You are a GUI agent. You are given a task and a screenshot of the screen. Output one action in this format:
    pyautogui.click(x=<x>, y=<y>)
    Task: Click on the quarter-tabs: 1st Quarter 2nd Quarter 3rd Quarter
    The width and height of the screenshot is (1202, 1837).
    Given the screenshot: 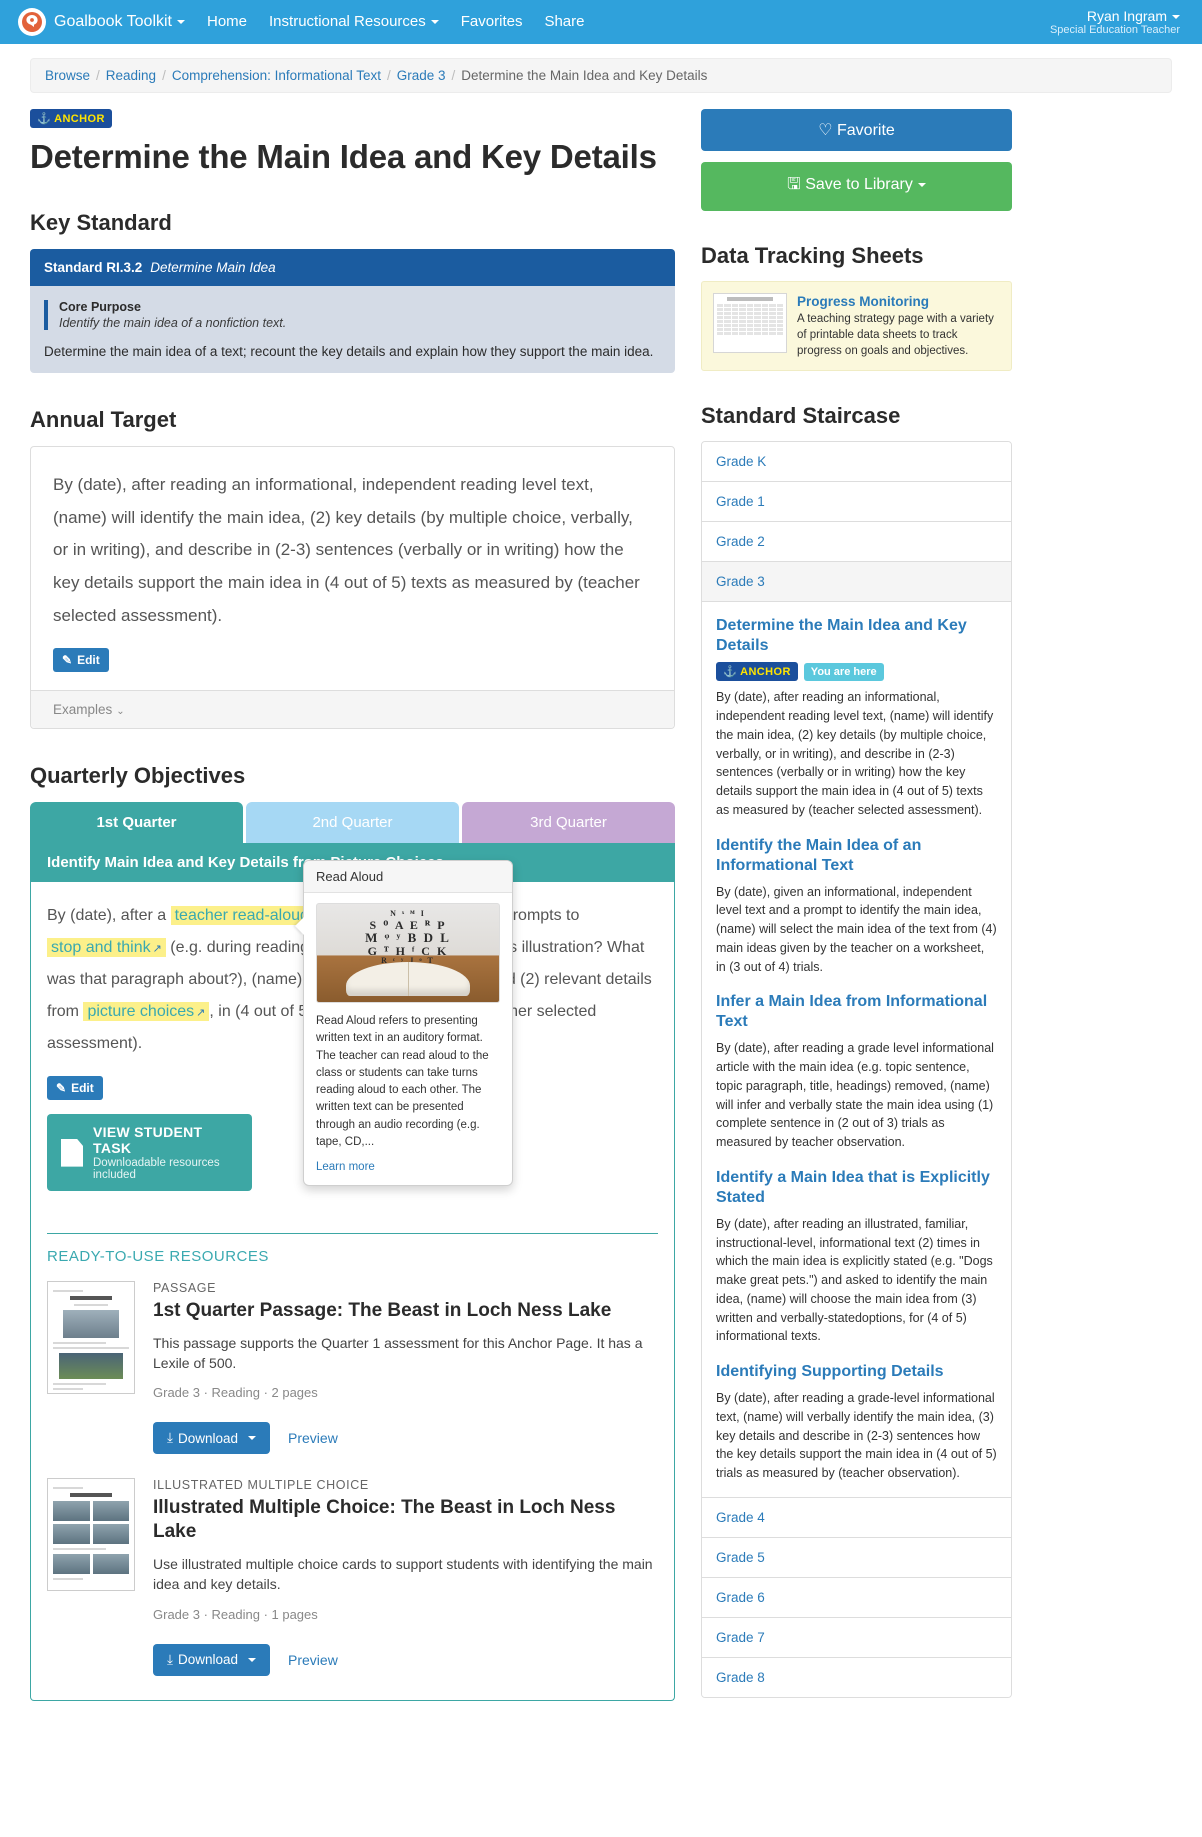 What is the action you would take?
    pyautogui.click(x=352, y=823)
    